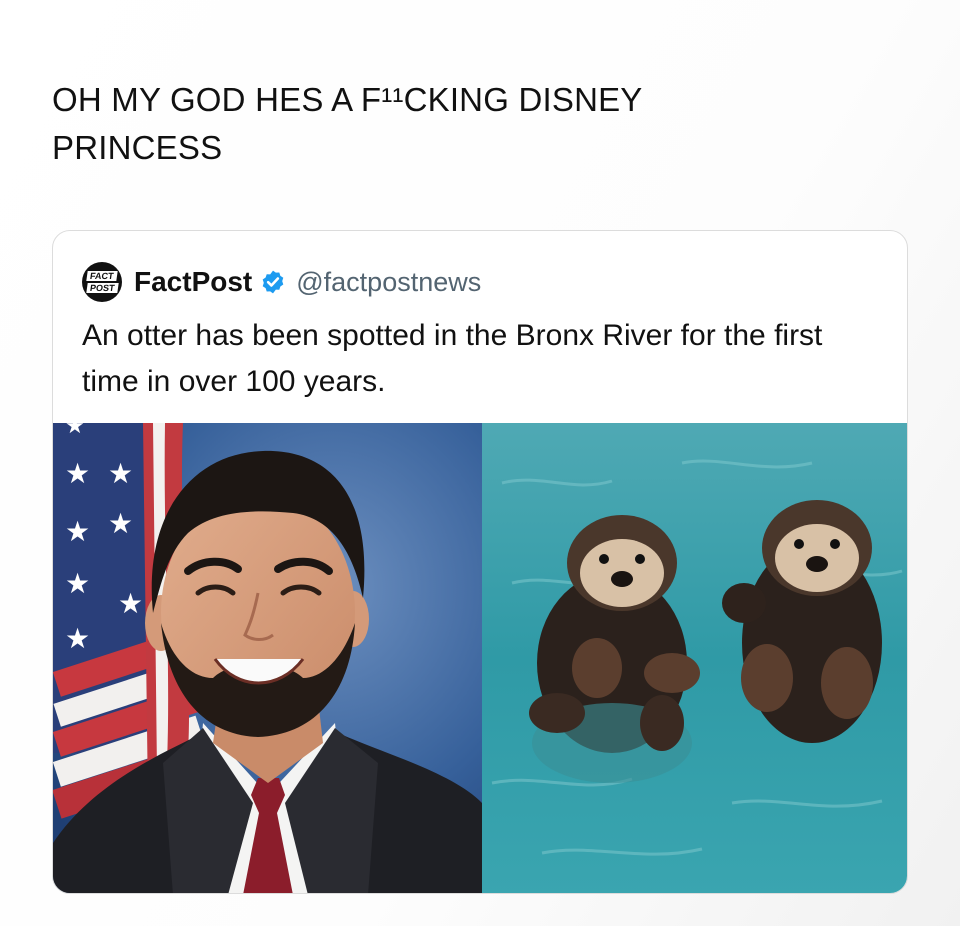 The width and height of the screenshot is (960, 926). Describe the element at coordinates (273, 282) in the screenshot. I see `verified-badge-icon` at that location.